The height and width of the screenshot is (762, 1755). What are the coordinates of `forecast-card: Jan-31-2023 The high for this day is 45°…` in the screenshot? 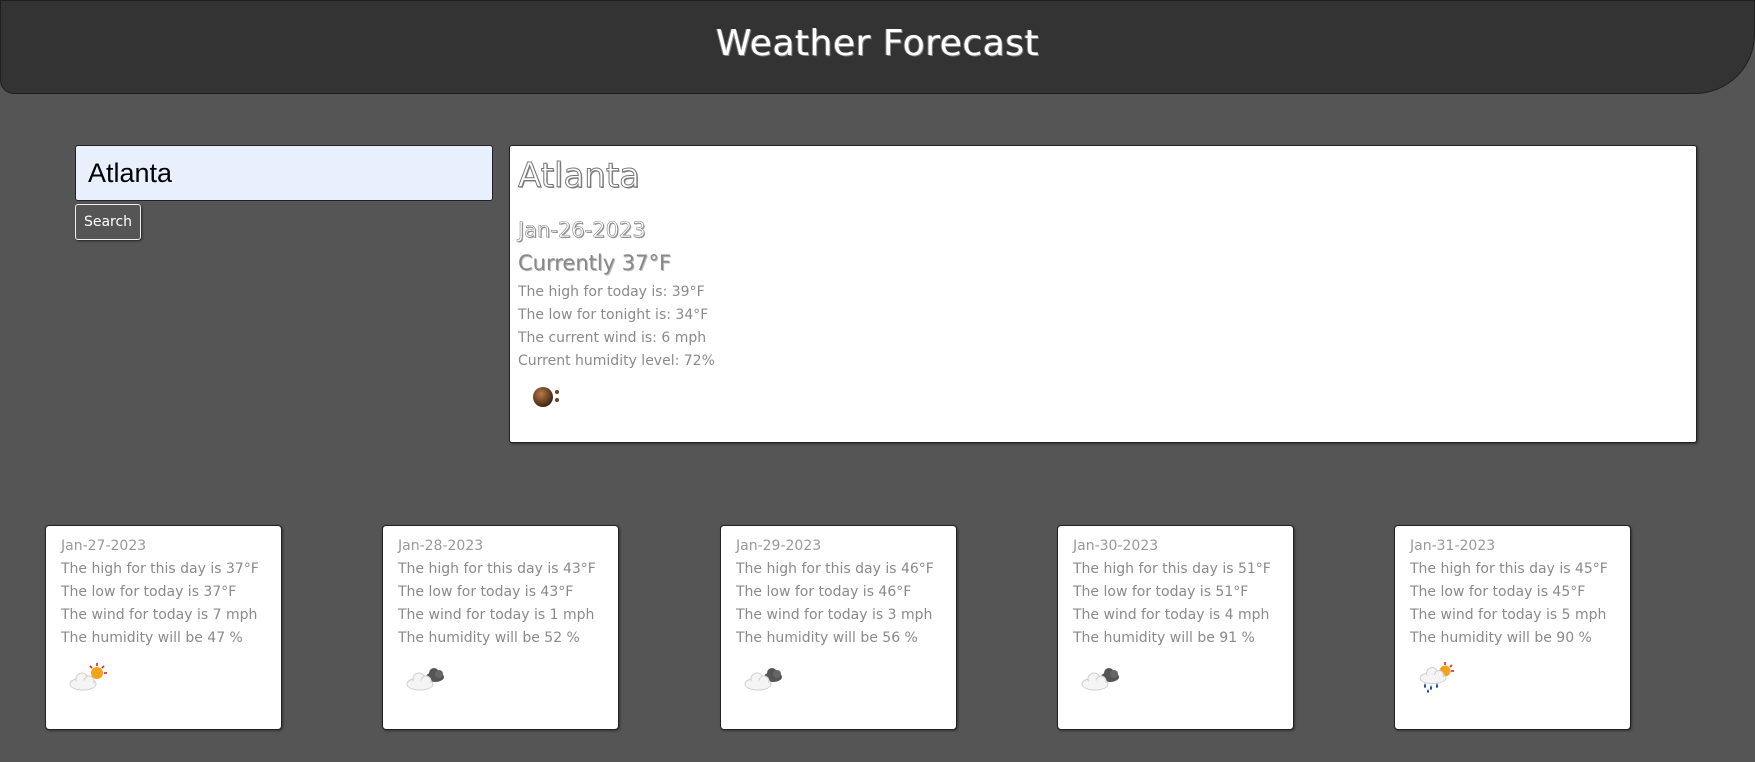 It's located at (1512, 627).